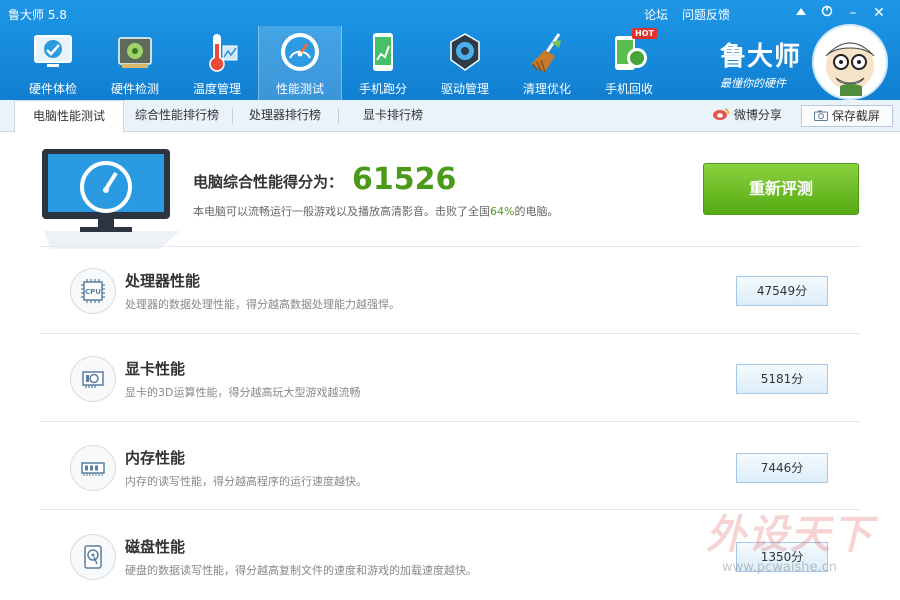  I want to click on row-title: 磁盘性能, so click(155, 547).